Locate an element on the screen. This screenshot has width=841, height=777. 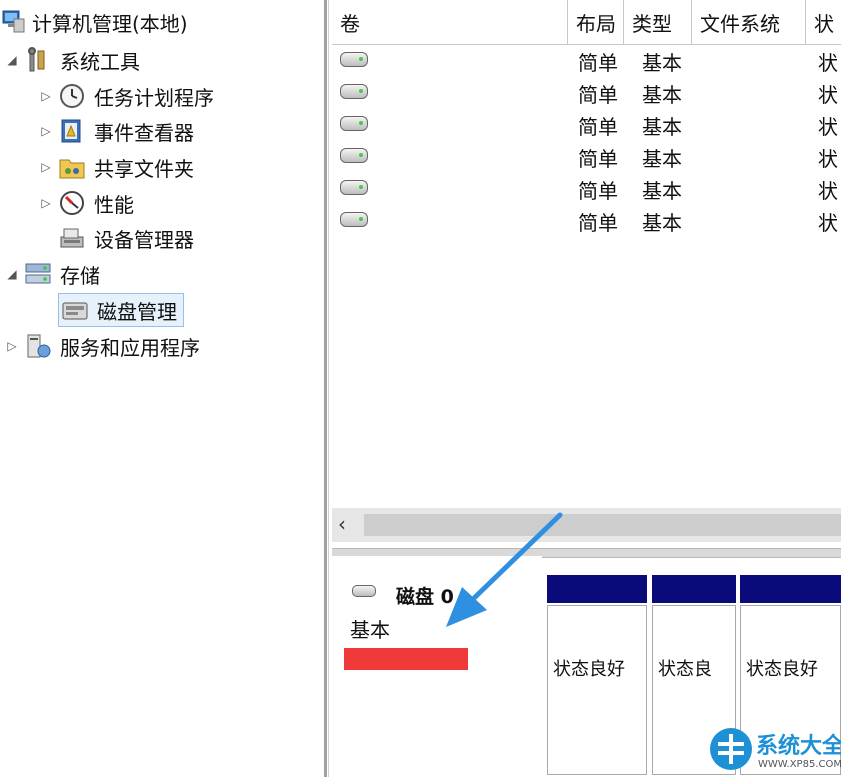
watermark-url: WWW.XP85.COM is located at coordinates (799, 764).